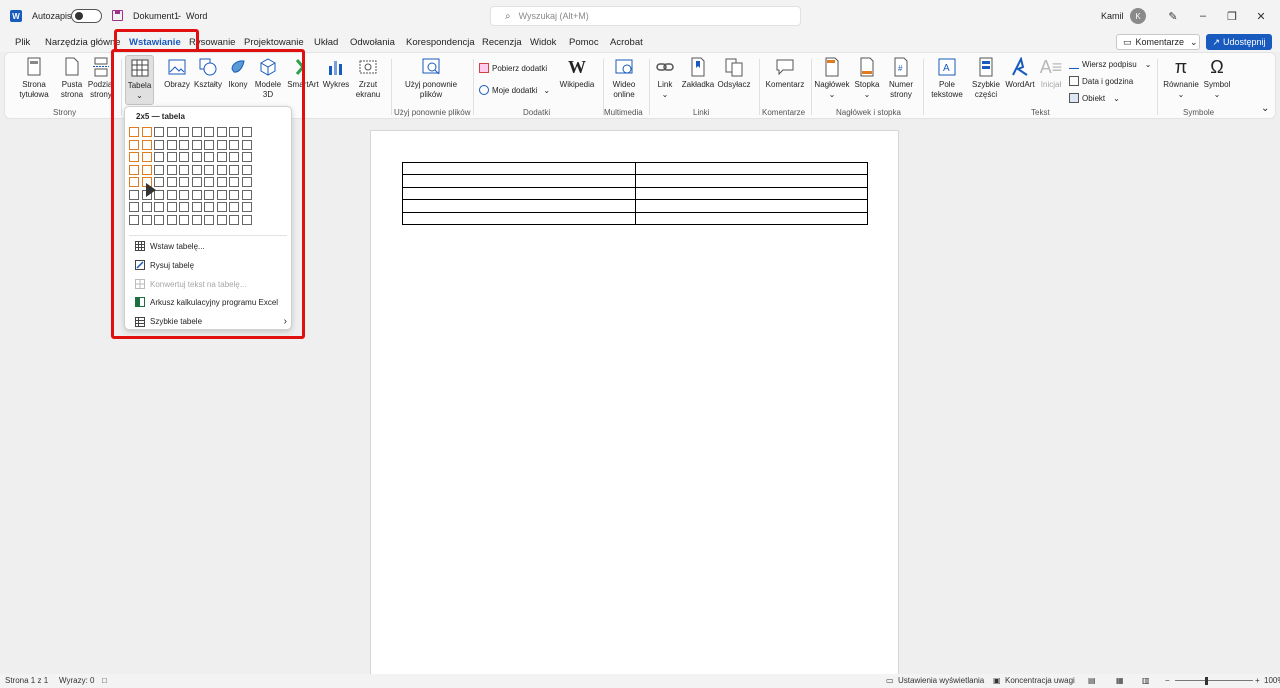 The height and width of the screenshot is (688, 1280). I want to click on icons-button: Ikony, so click(238, 73).